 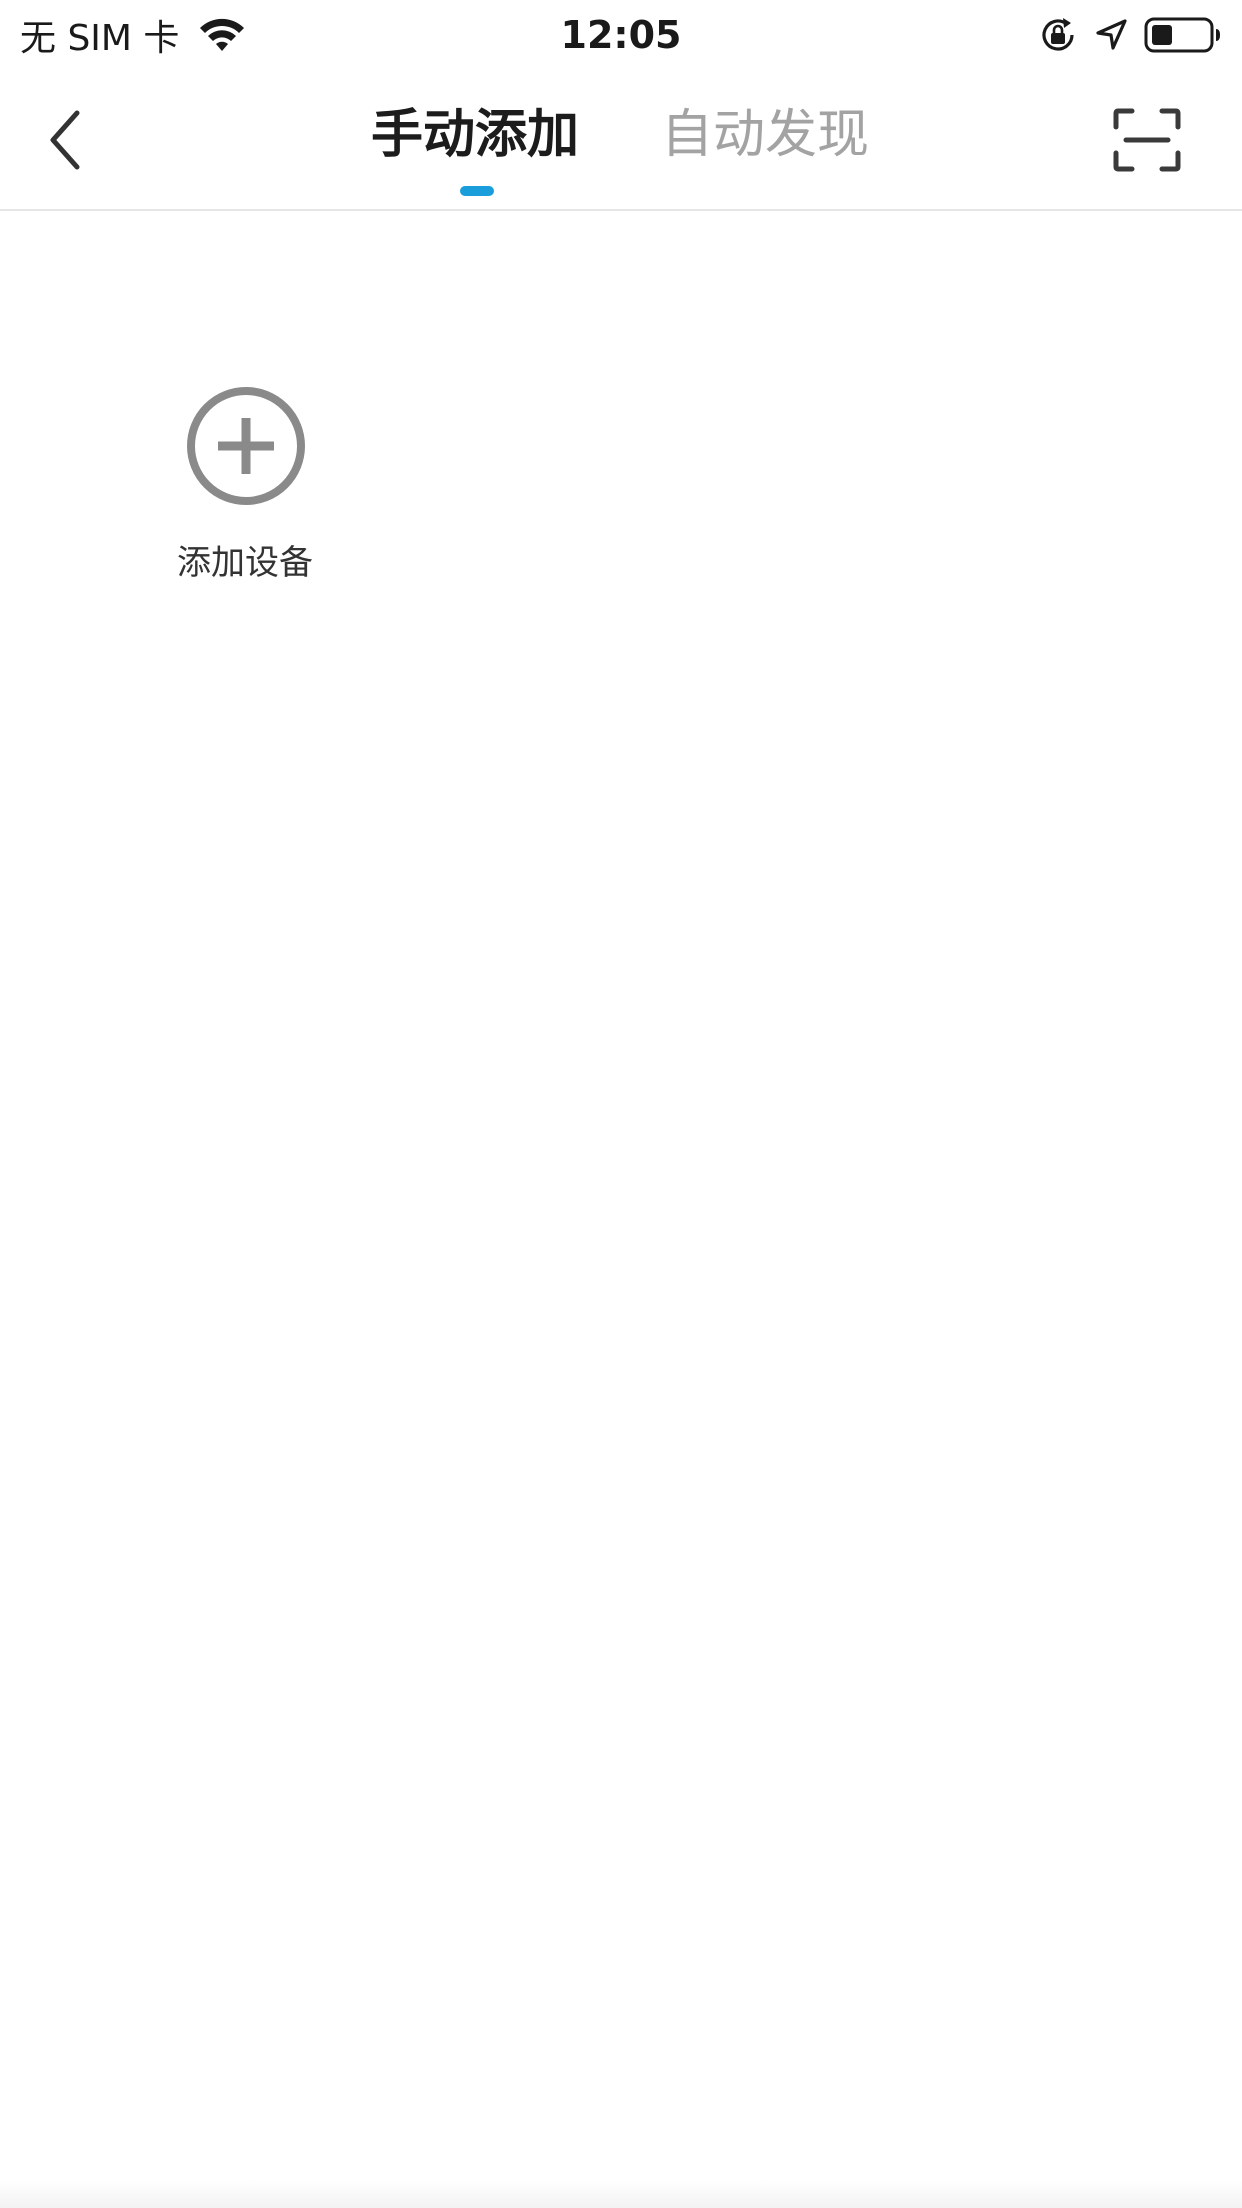 I want to click on battery-icon, so click(x=1182, y=35).